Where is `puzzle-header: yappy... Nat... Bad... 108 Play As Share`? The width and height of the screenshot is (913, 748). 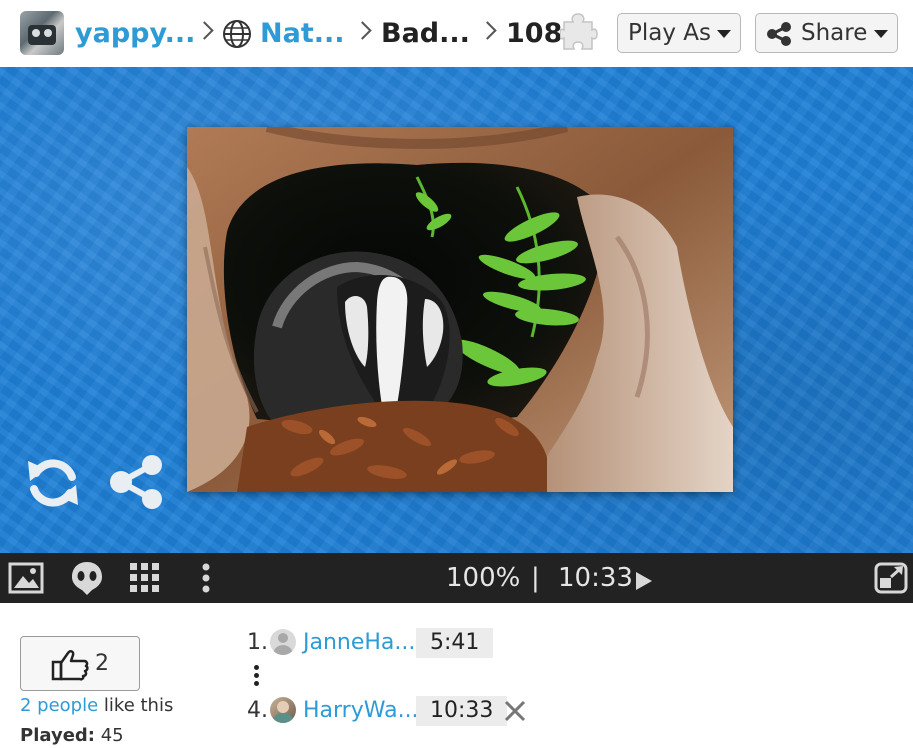 puzzle-header: yappy... Nat... Bad... 108 Play As Share is located at coordinates (456, 33).